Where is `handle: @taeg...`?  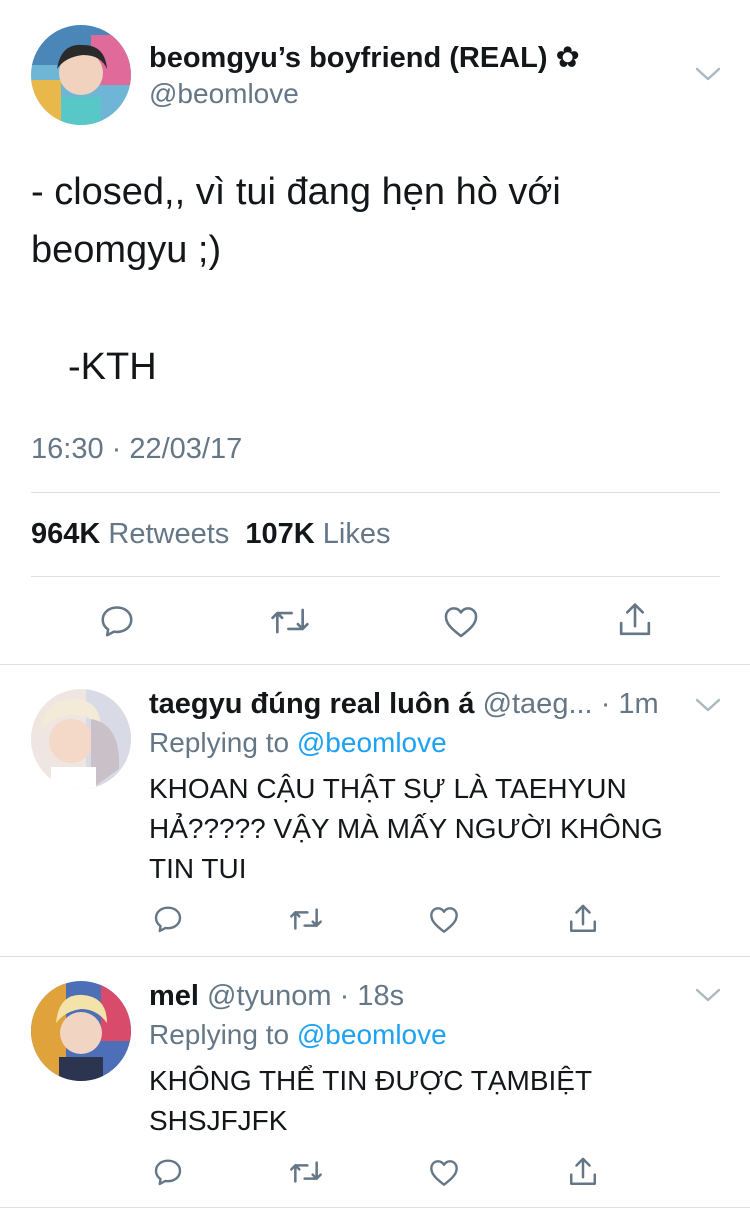
handle: @taeg... is located at coordinates (538, 704).